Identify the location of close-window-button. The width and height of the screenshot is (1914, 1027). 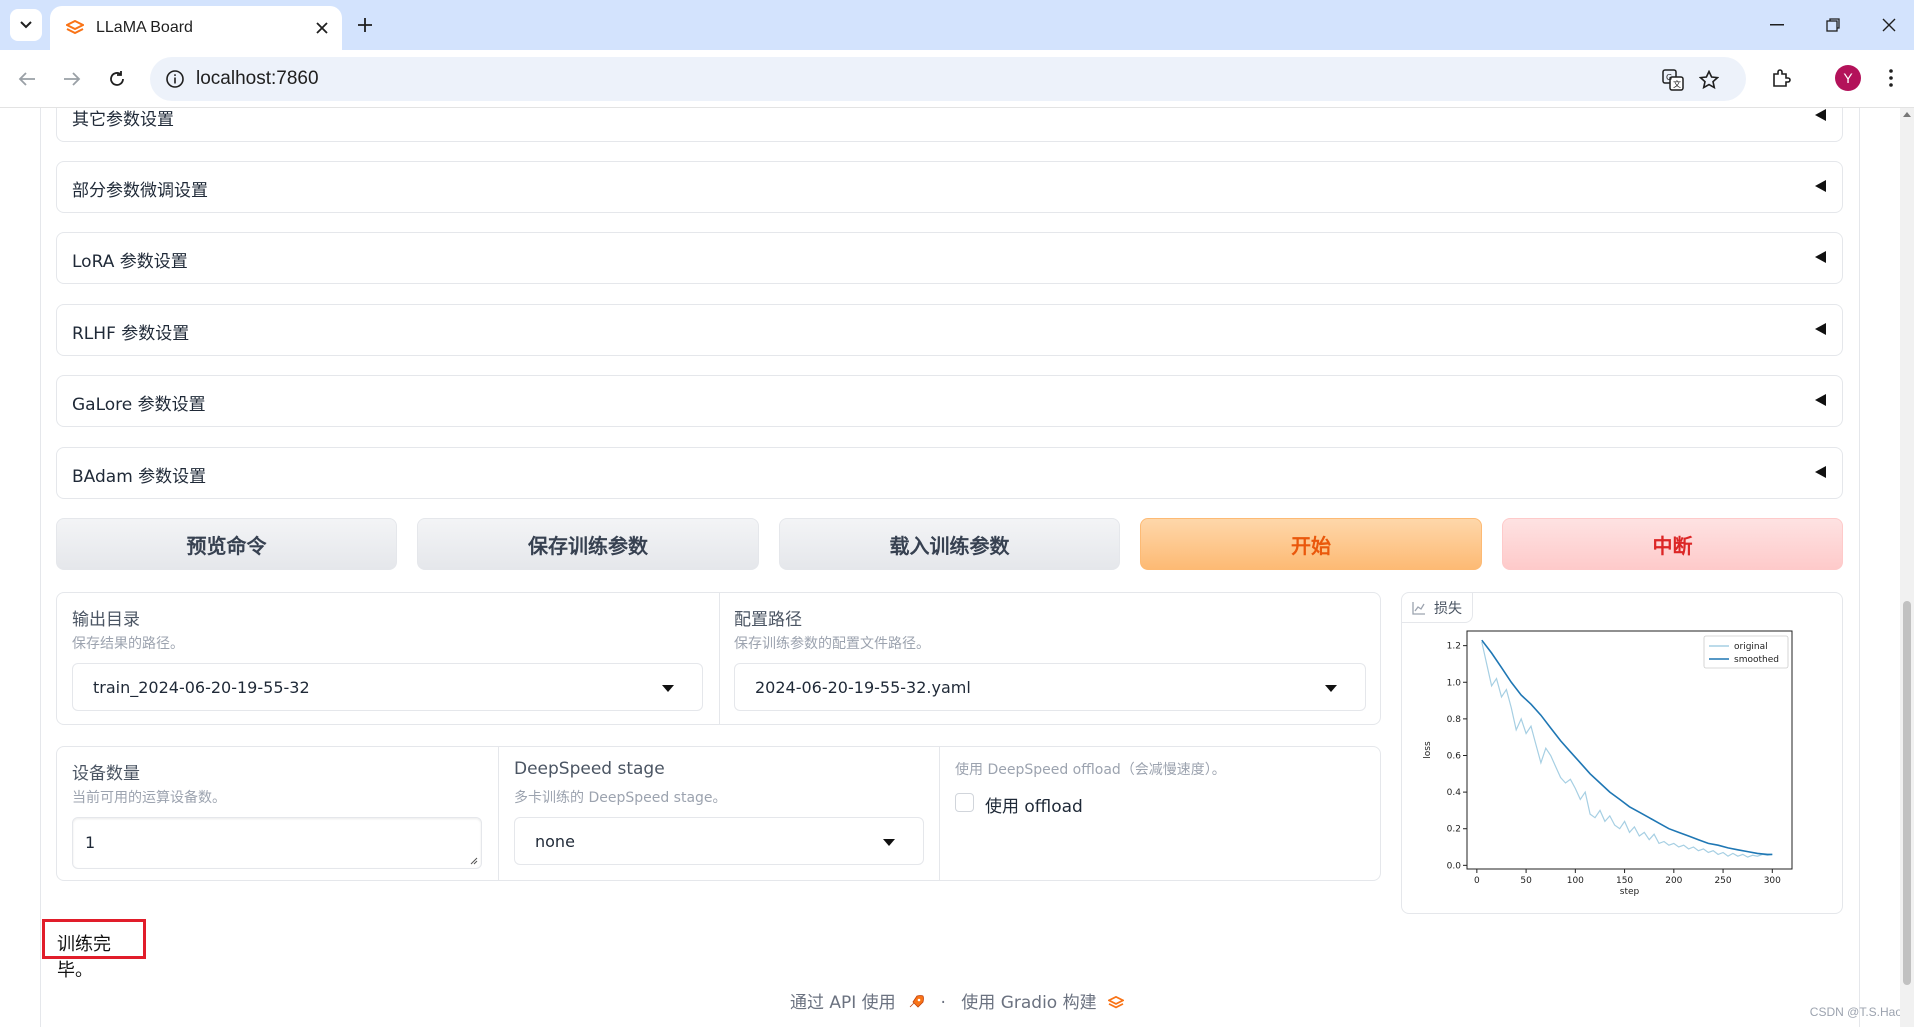
(1889, 25).